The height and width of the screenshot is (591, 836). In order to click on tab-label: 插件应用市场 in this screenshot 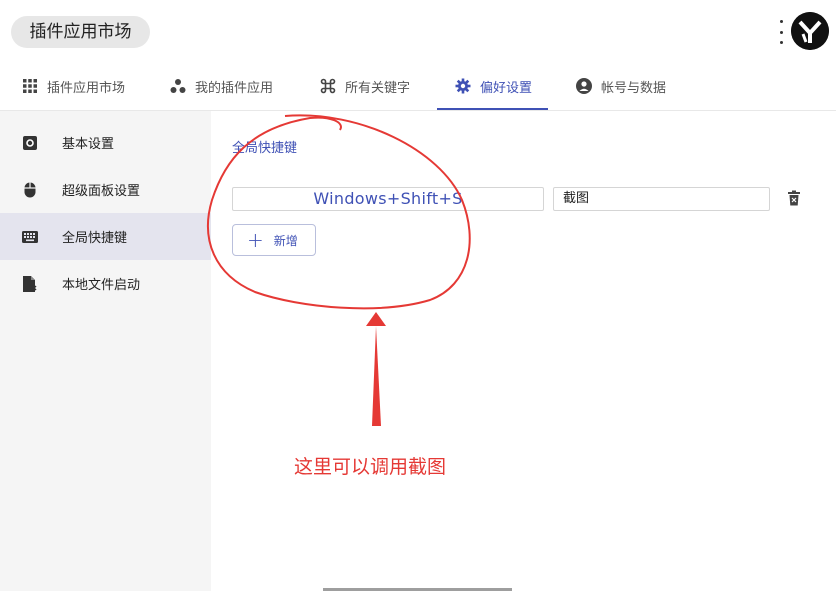, I will do `click(86, 88)`.